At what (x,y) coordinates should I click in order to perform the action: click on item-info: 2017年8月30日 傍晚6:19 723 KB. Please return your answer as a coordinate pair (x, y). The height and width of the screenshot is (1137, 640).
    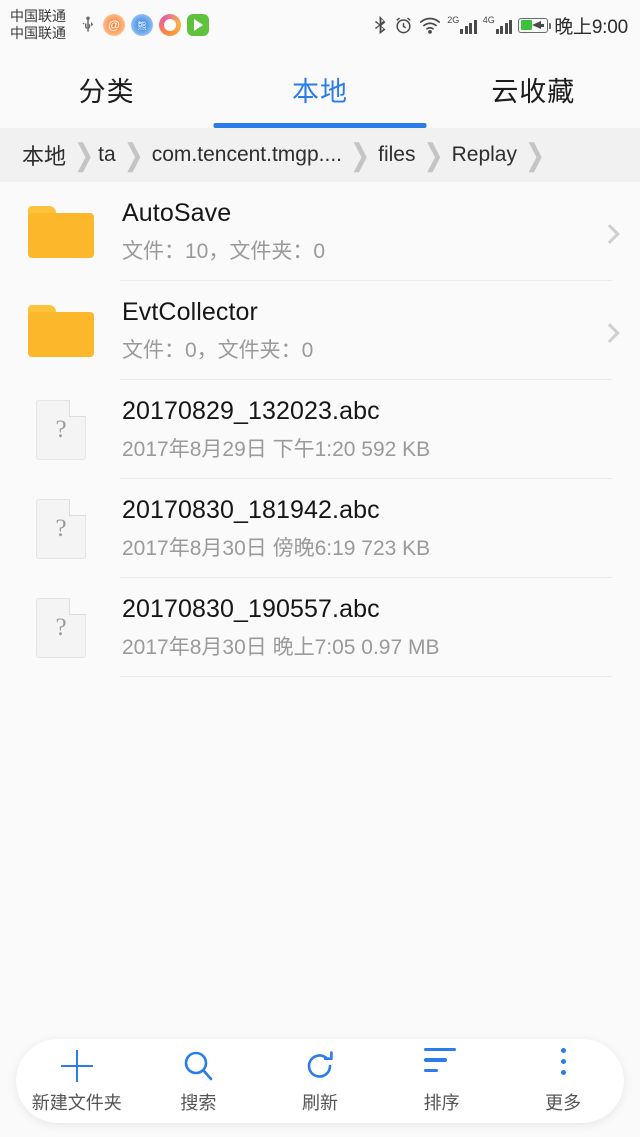
    Looking at the image, I should click on (276, 548).